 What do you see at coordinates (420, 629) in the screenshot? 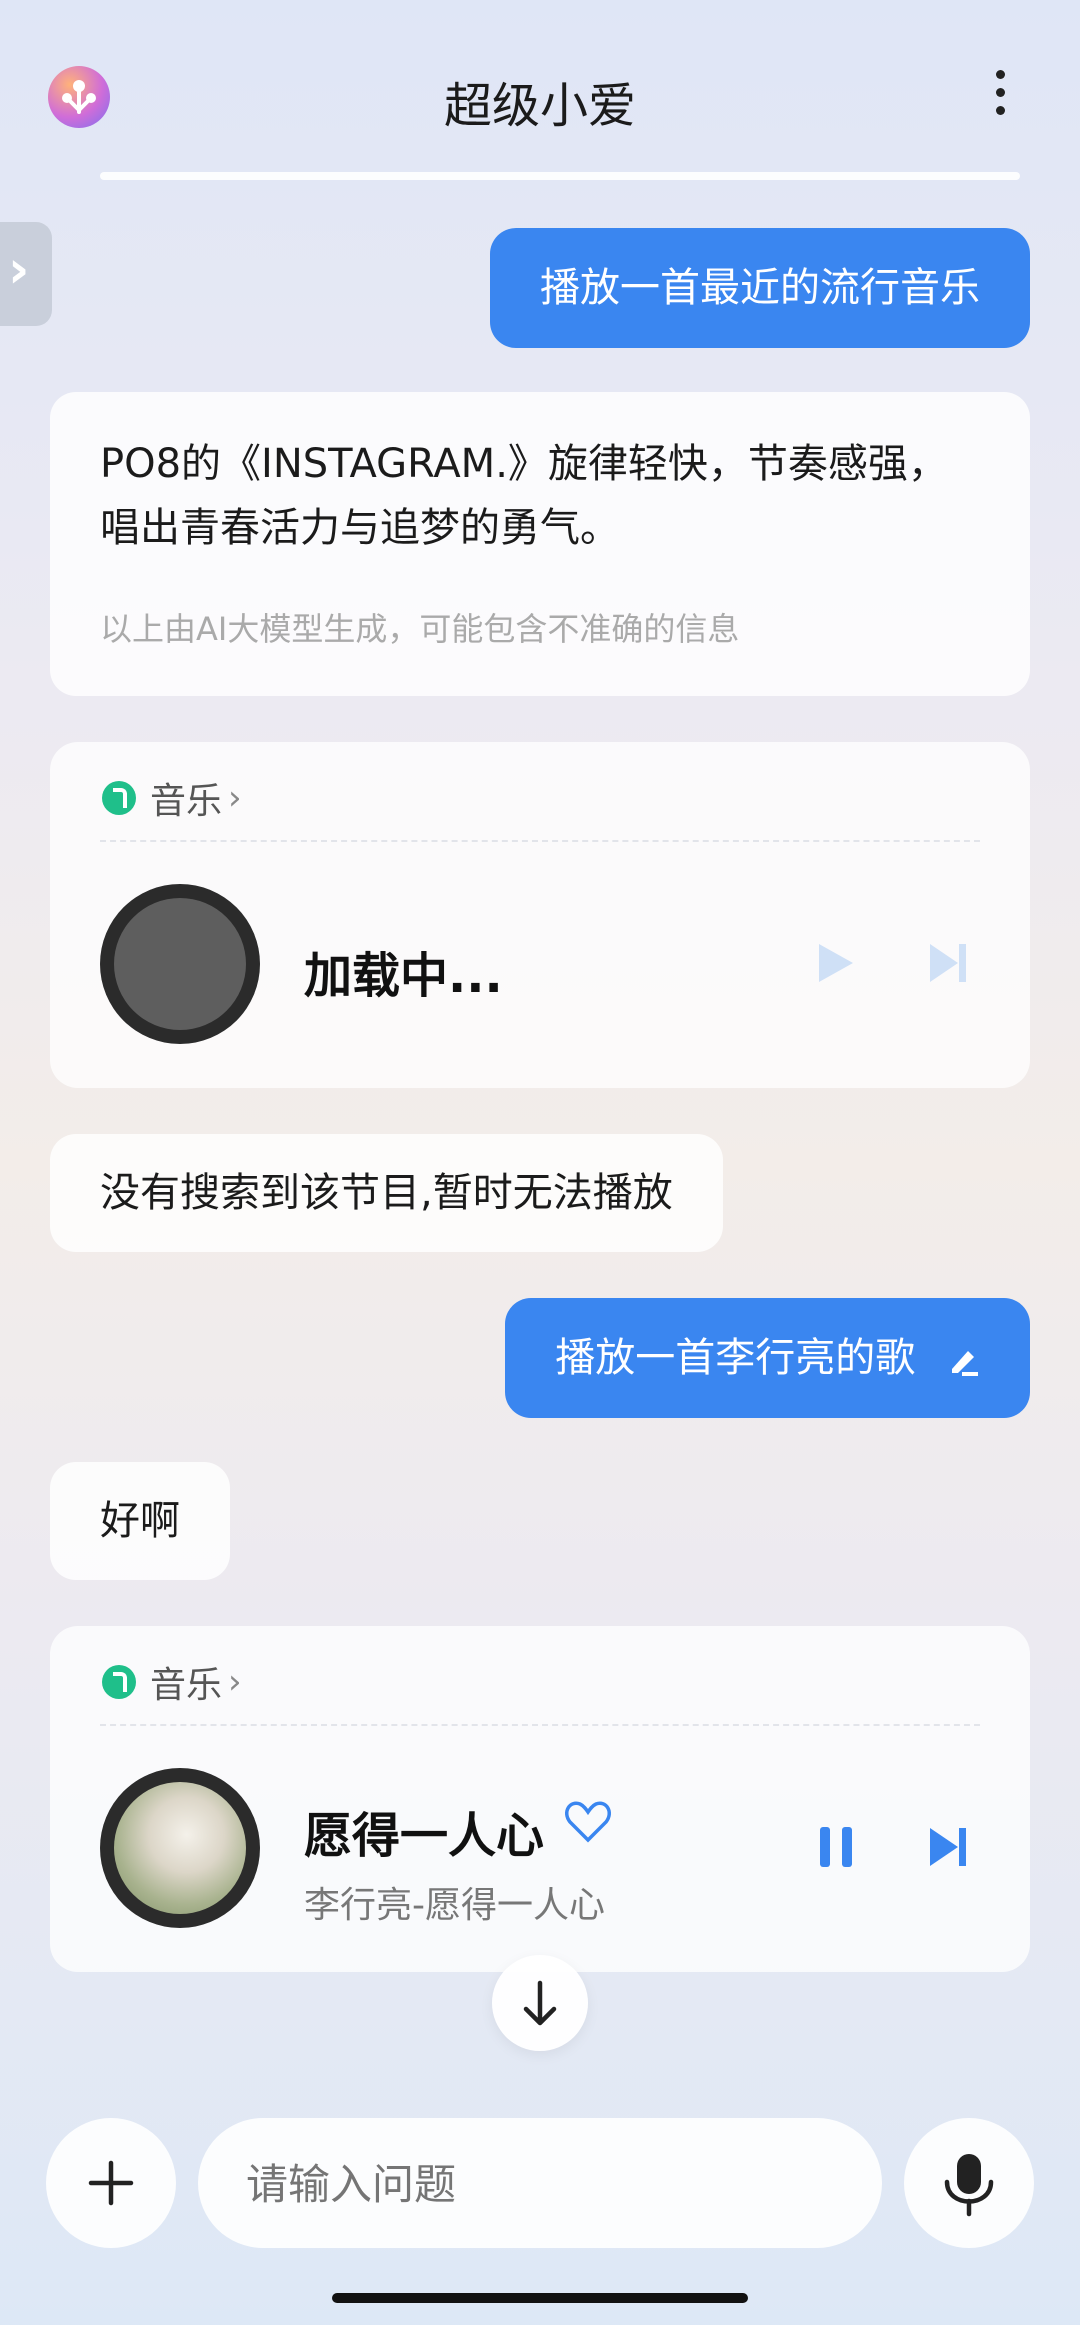
I see `ai-disclaimer: 以上由AI大模型生成，可能包含不准确的信息` at bounding box center [420, 629].